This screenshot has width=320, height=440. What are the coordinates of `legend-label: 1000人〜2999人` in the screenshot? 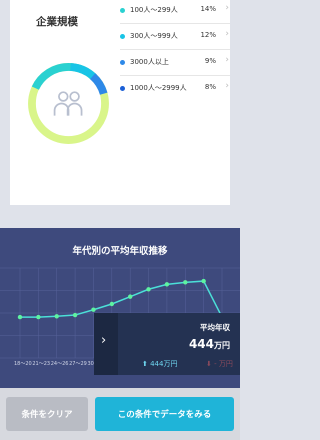 It's located at (158, 88).